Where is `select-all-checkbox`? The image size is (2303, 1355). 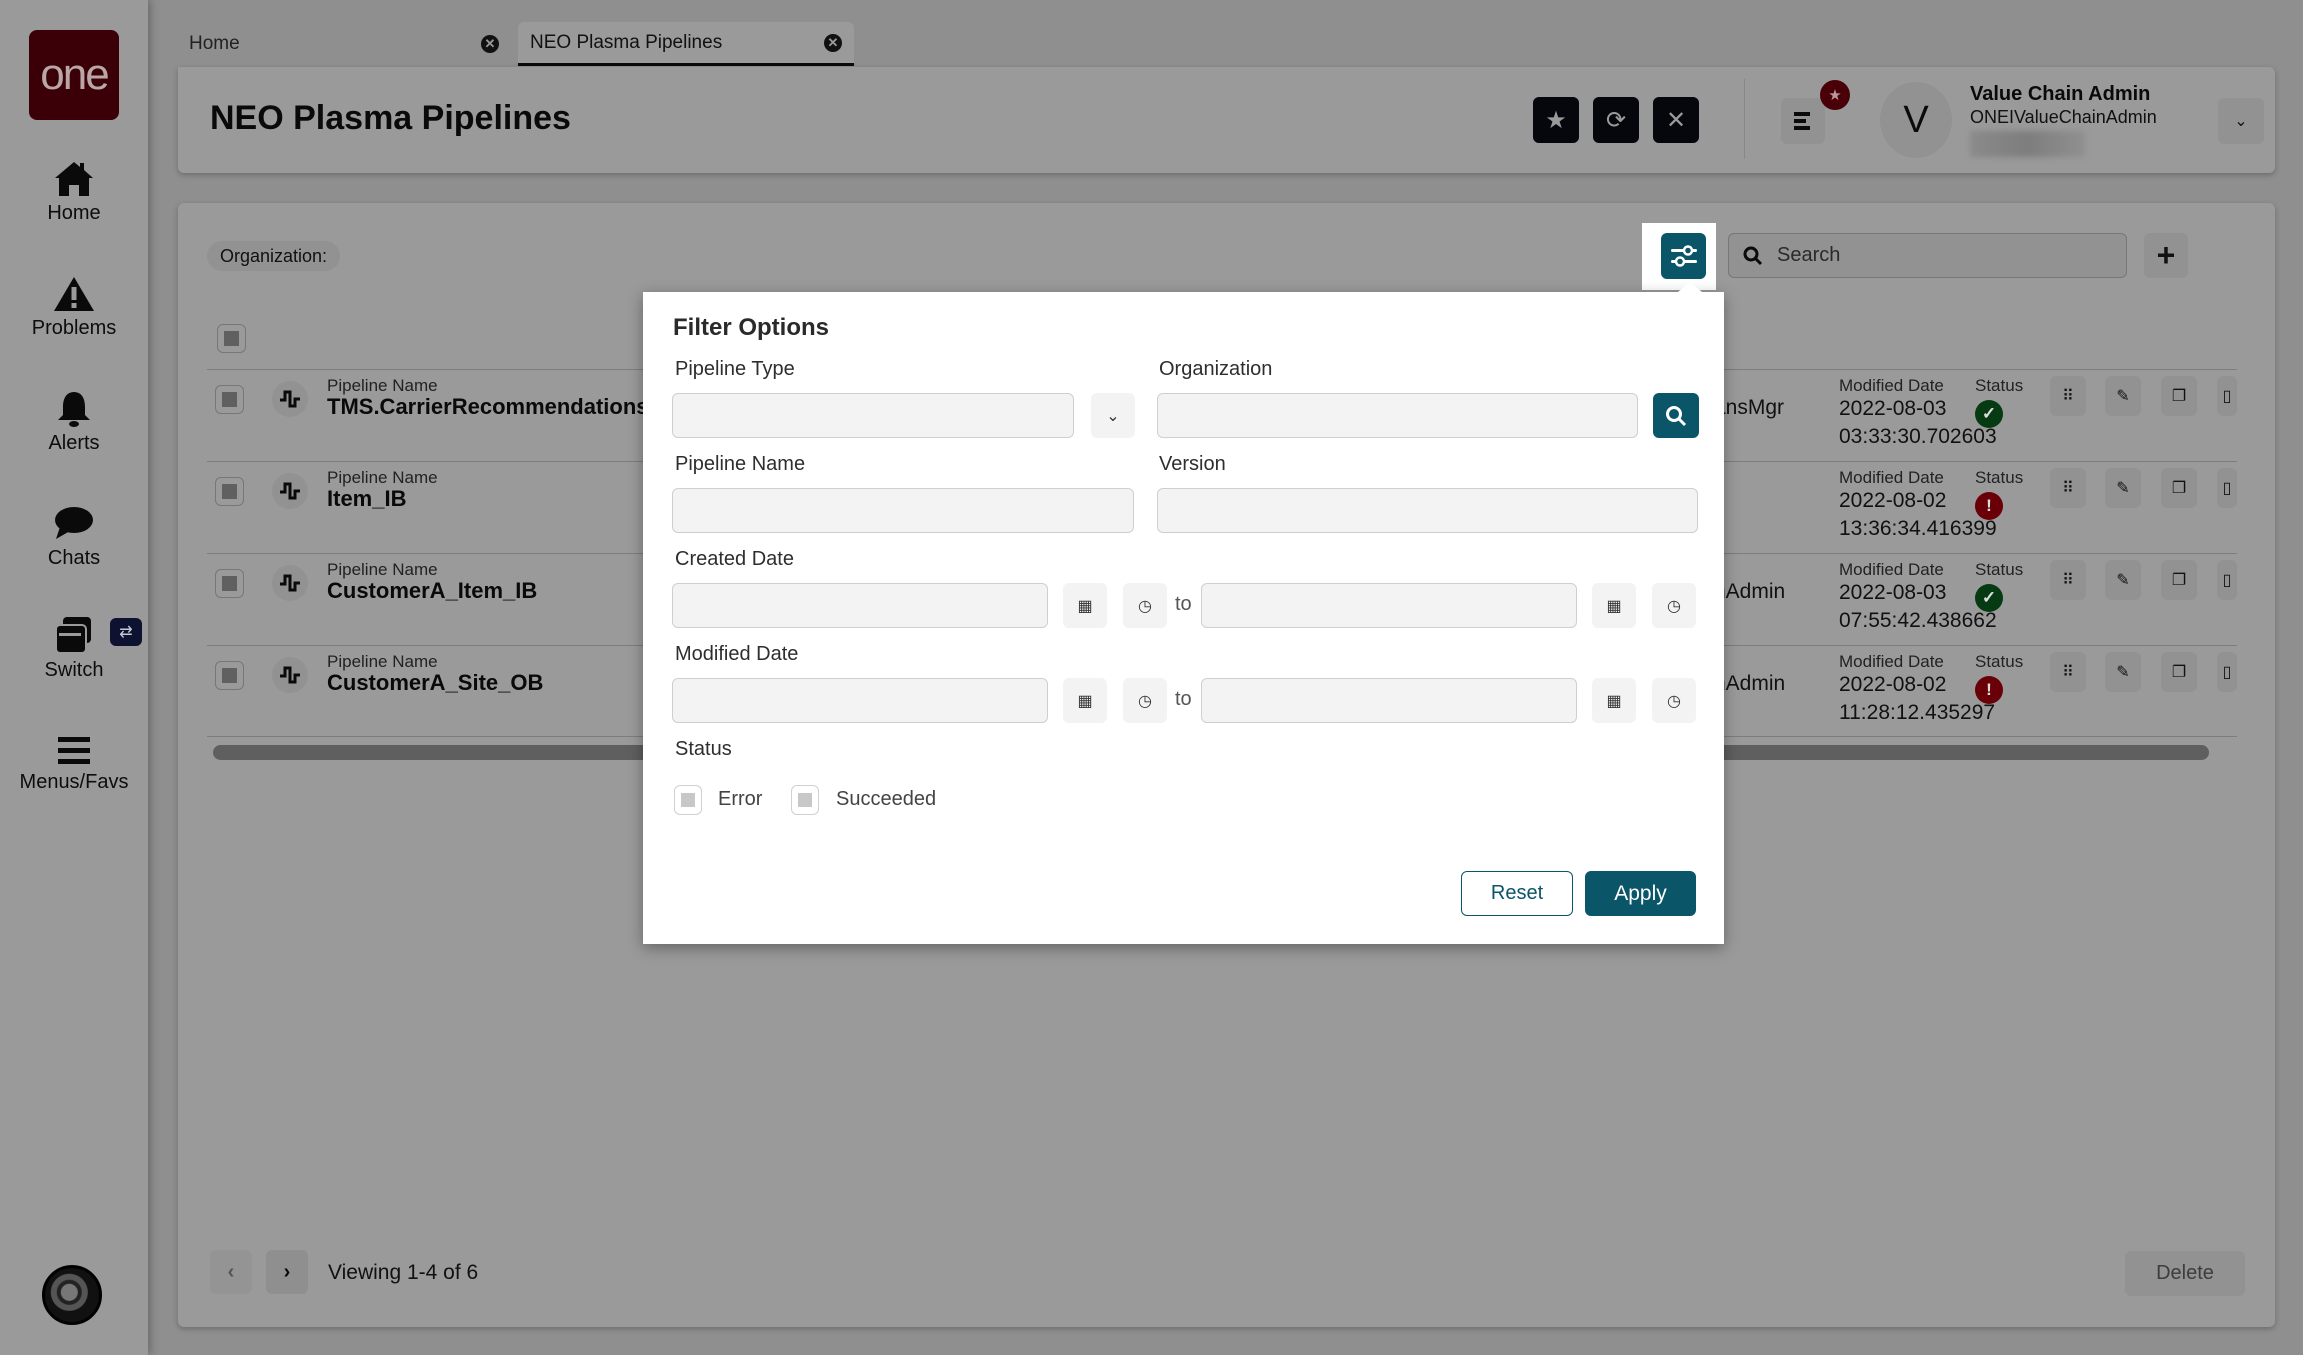 select-all-checkbox is located at coordinates (231, 338).